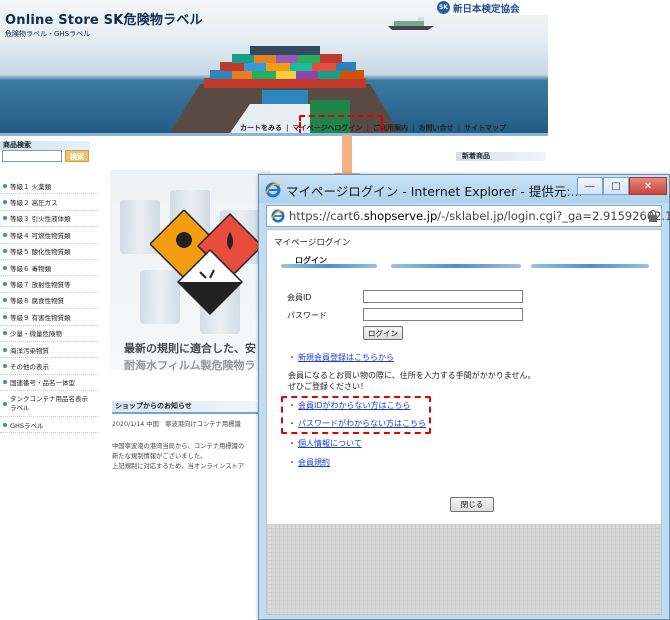 The image size is (670, 620). I want to click on member-id-input, so click(443, 296).